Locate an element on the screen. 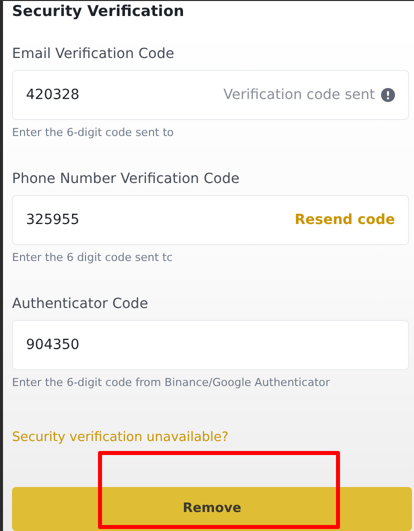  status-text: Verification code sent is located at coordinates (299, 95).